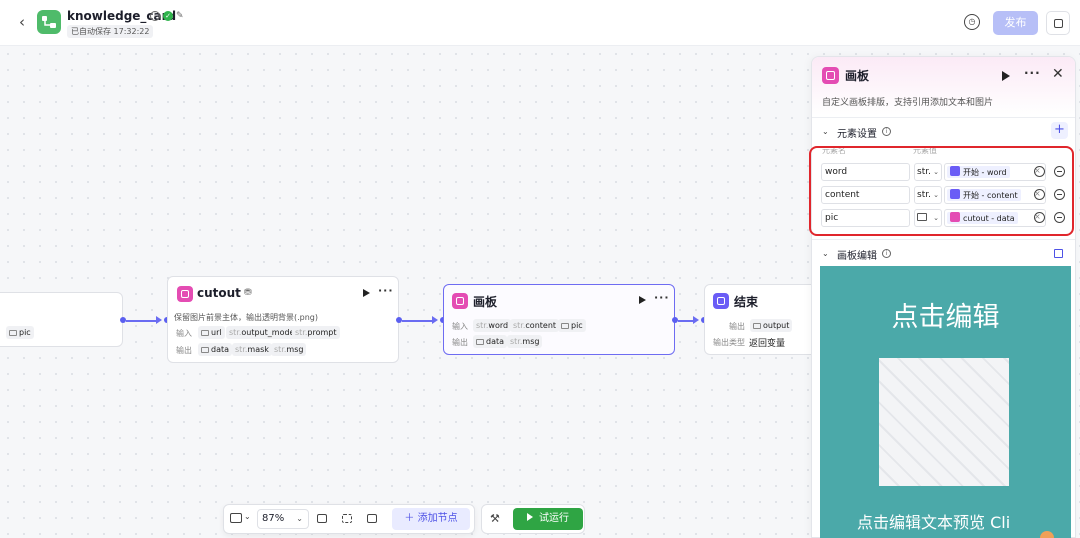 Image resolution: width=1080 pixels, height=538 pixels. I want to click on add-element-button: +, so click(1059, 130).